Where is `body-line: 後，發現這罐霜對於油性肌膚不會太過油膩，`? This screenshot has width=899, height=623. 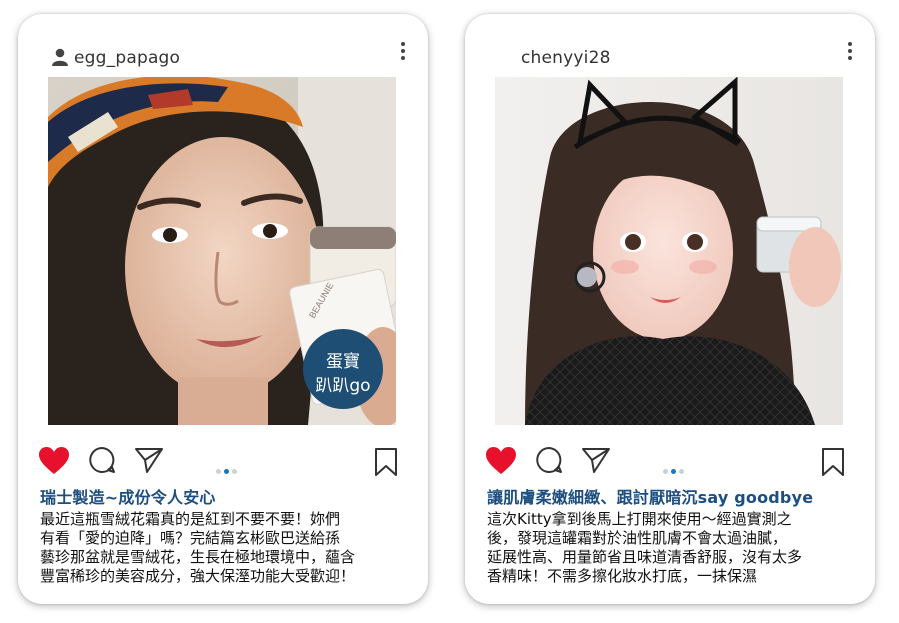 body-line: 後，發現這罐霜對於油性肌膚不會太過油膩， is located at coordinates (637, 538).